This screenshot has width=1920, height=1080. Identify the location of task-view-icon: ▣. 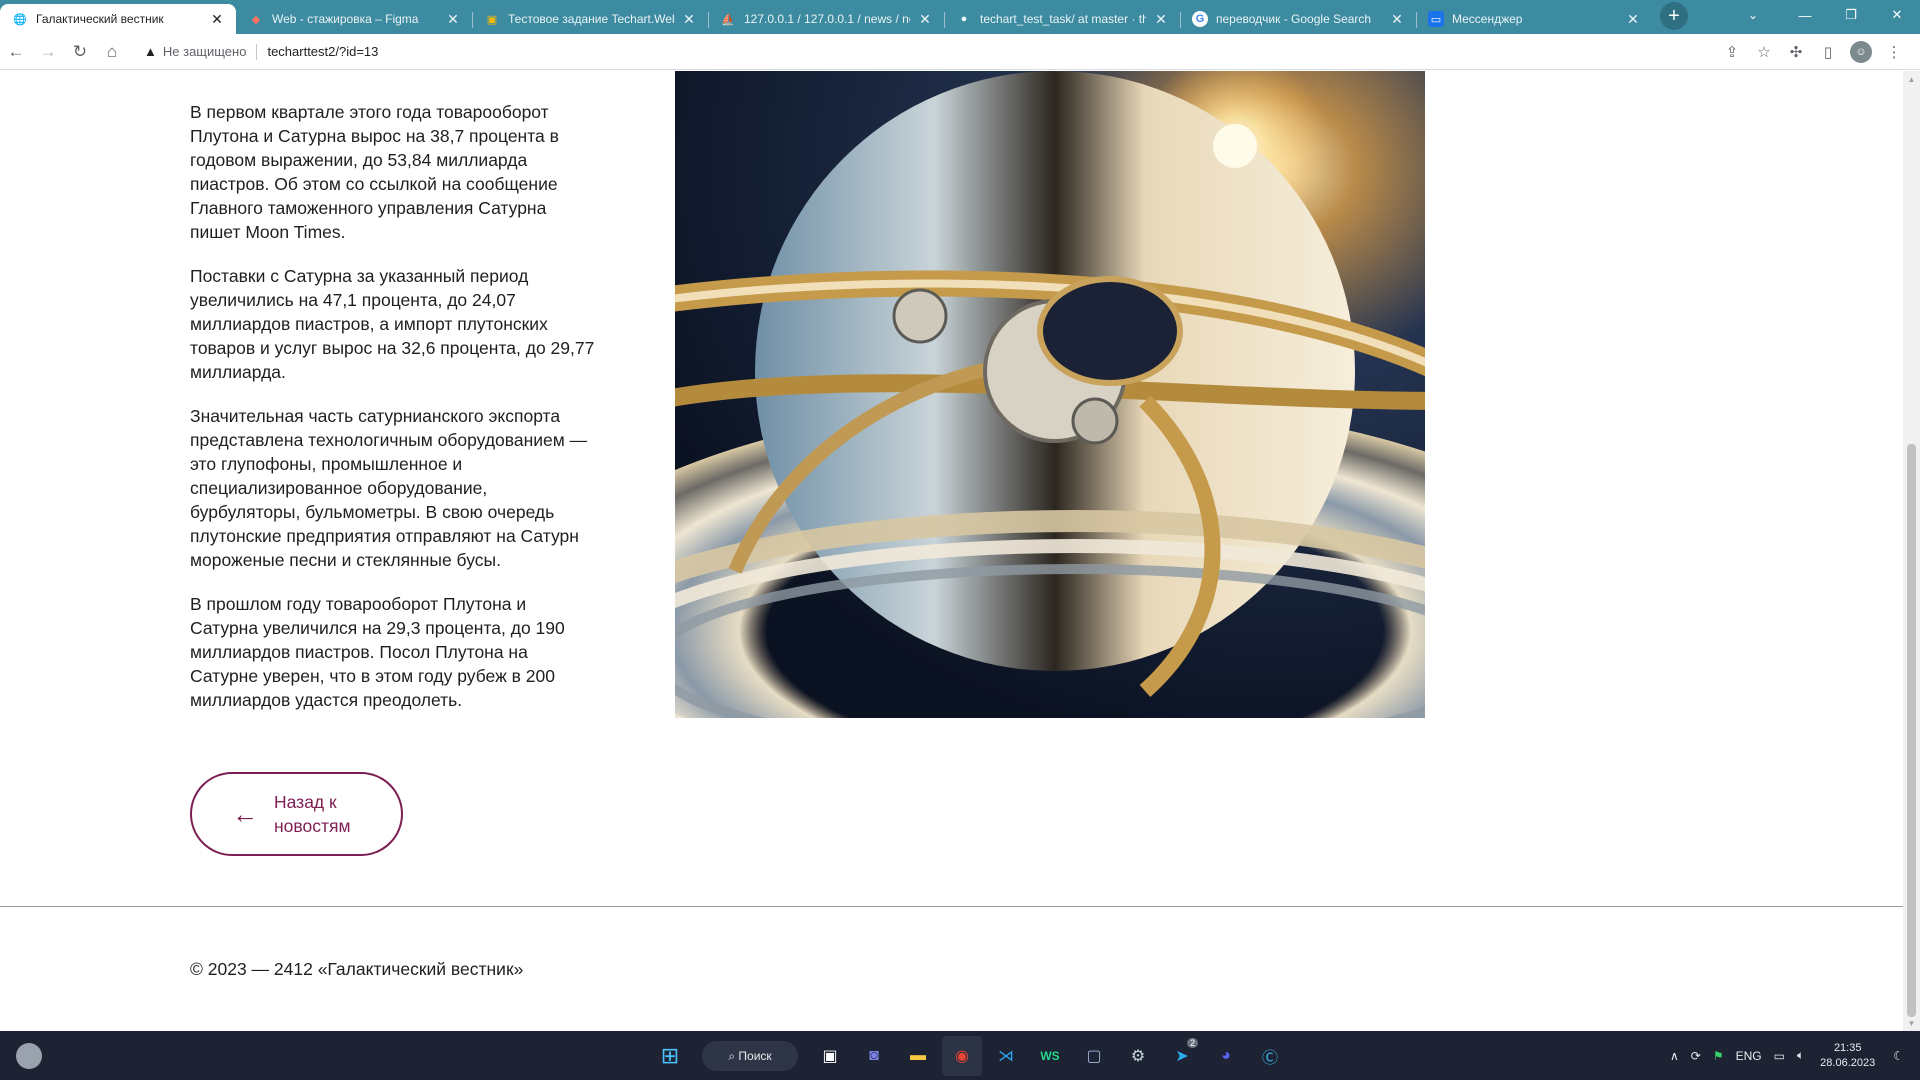
(830, 1056).